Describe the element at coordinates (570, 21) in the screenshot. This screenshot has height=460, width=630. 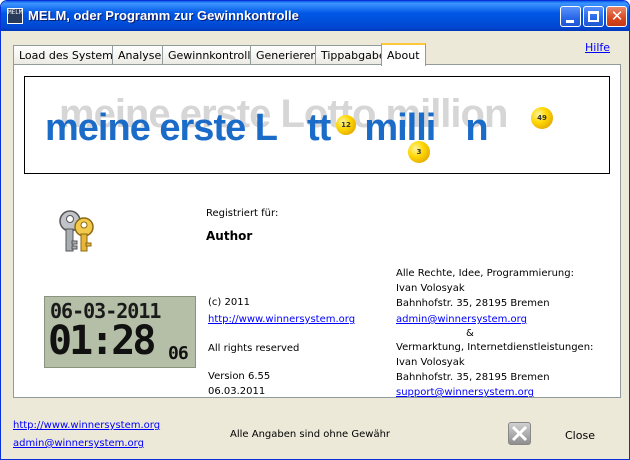
I see `minimize-icon` at that location.